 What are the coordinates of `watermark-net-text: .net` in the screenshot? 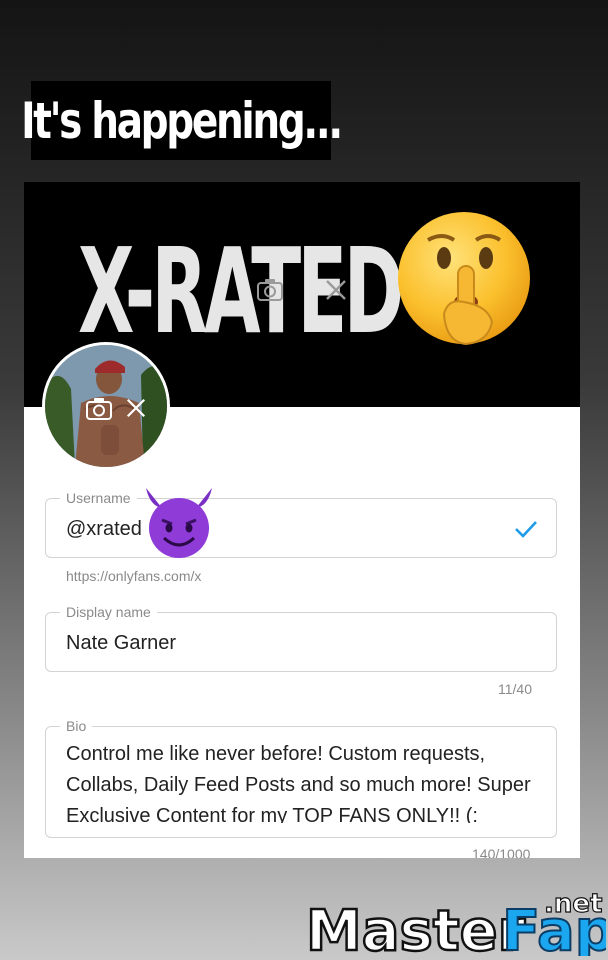 It's located at (573, 904).